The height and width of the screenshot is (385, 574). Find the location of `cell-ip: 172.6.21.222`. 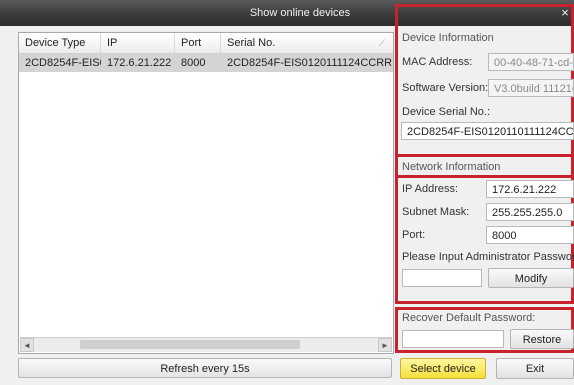

cell-ip: 172.6.21.222 is located at coordinates (139, 63).